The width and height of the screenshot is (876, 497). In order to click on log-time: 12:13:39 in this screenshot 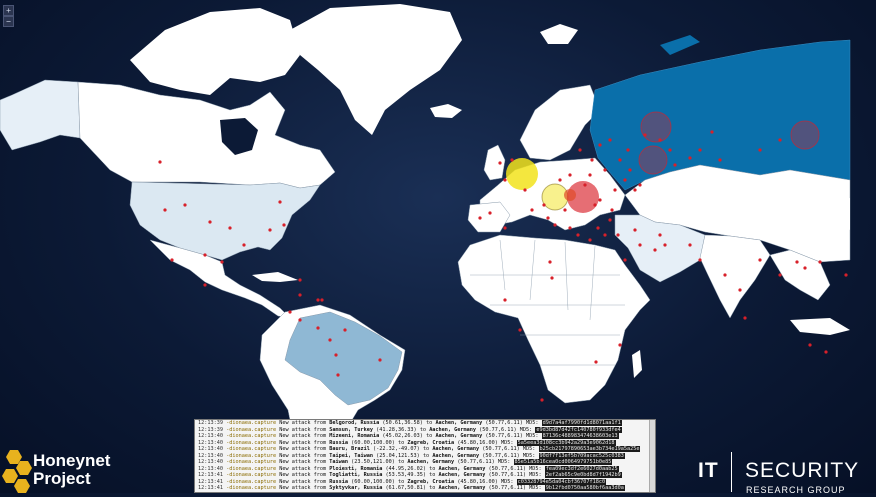, I will do `click(210, 423)`.